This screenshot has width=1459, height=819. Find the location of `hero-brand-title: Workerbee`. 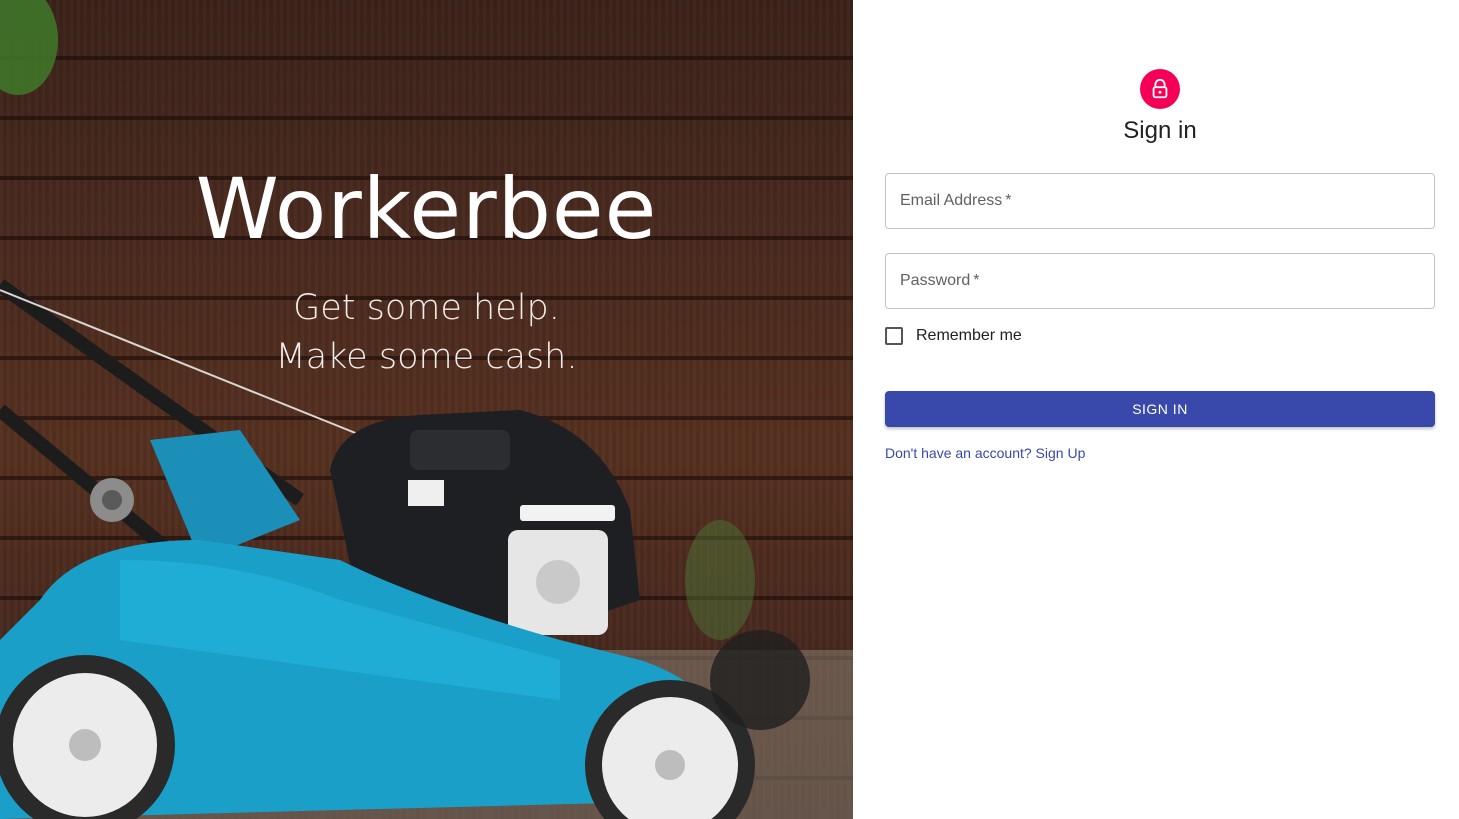

hero-brand-title: Workerbee is located at coordinates (426, 209).